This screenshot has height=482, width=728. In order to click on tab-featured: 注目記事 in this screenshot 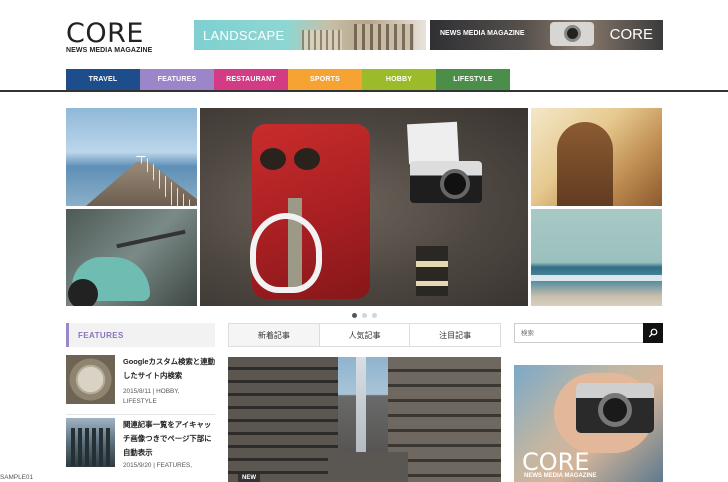, I will do `click(455, 335)`.